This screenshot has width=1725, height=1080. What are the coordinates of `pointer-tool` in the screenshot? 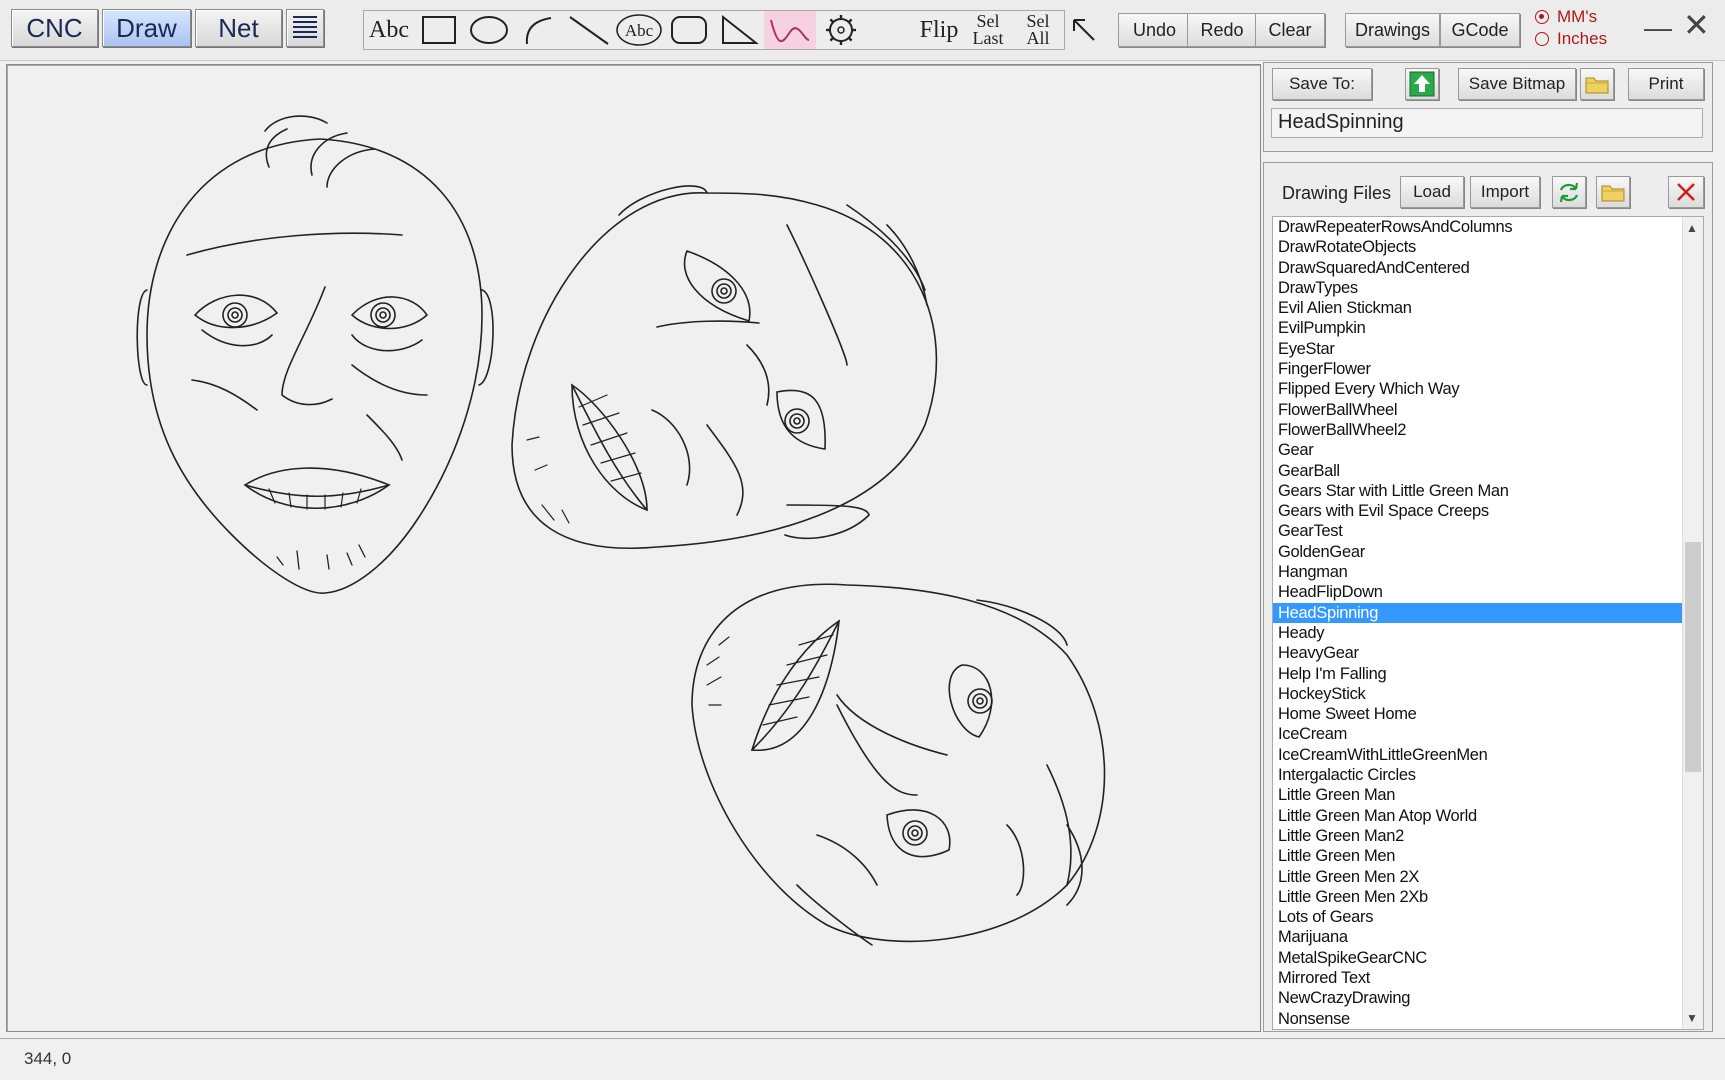 It's located at (1084, 31).